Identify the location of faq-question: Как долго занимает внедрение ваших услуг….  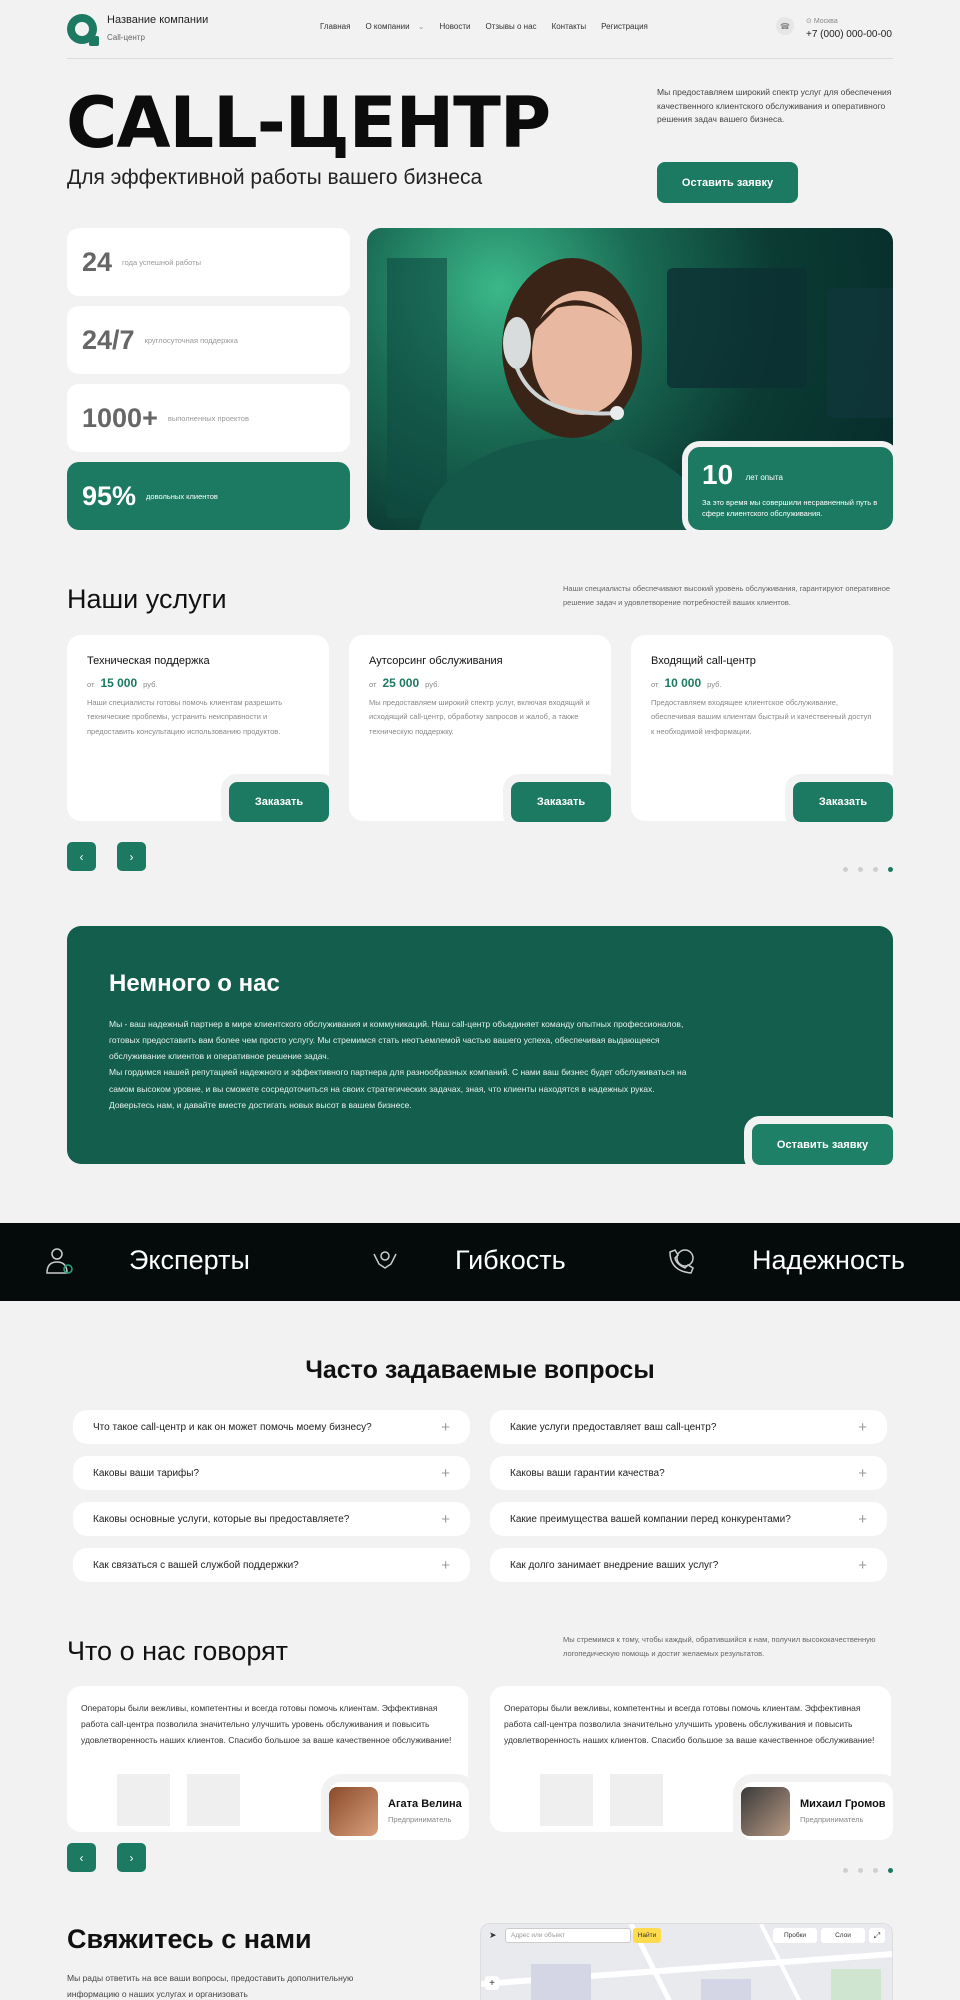
(688, 1565).